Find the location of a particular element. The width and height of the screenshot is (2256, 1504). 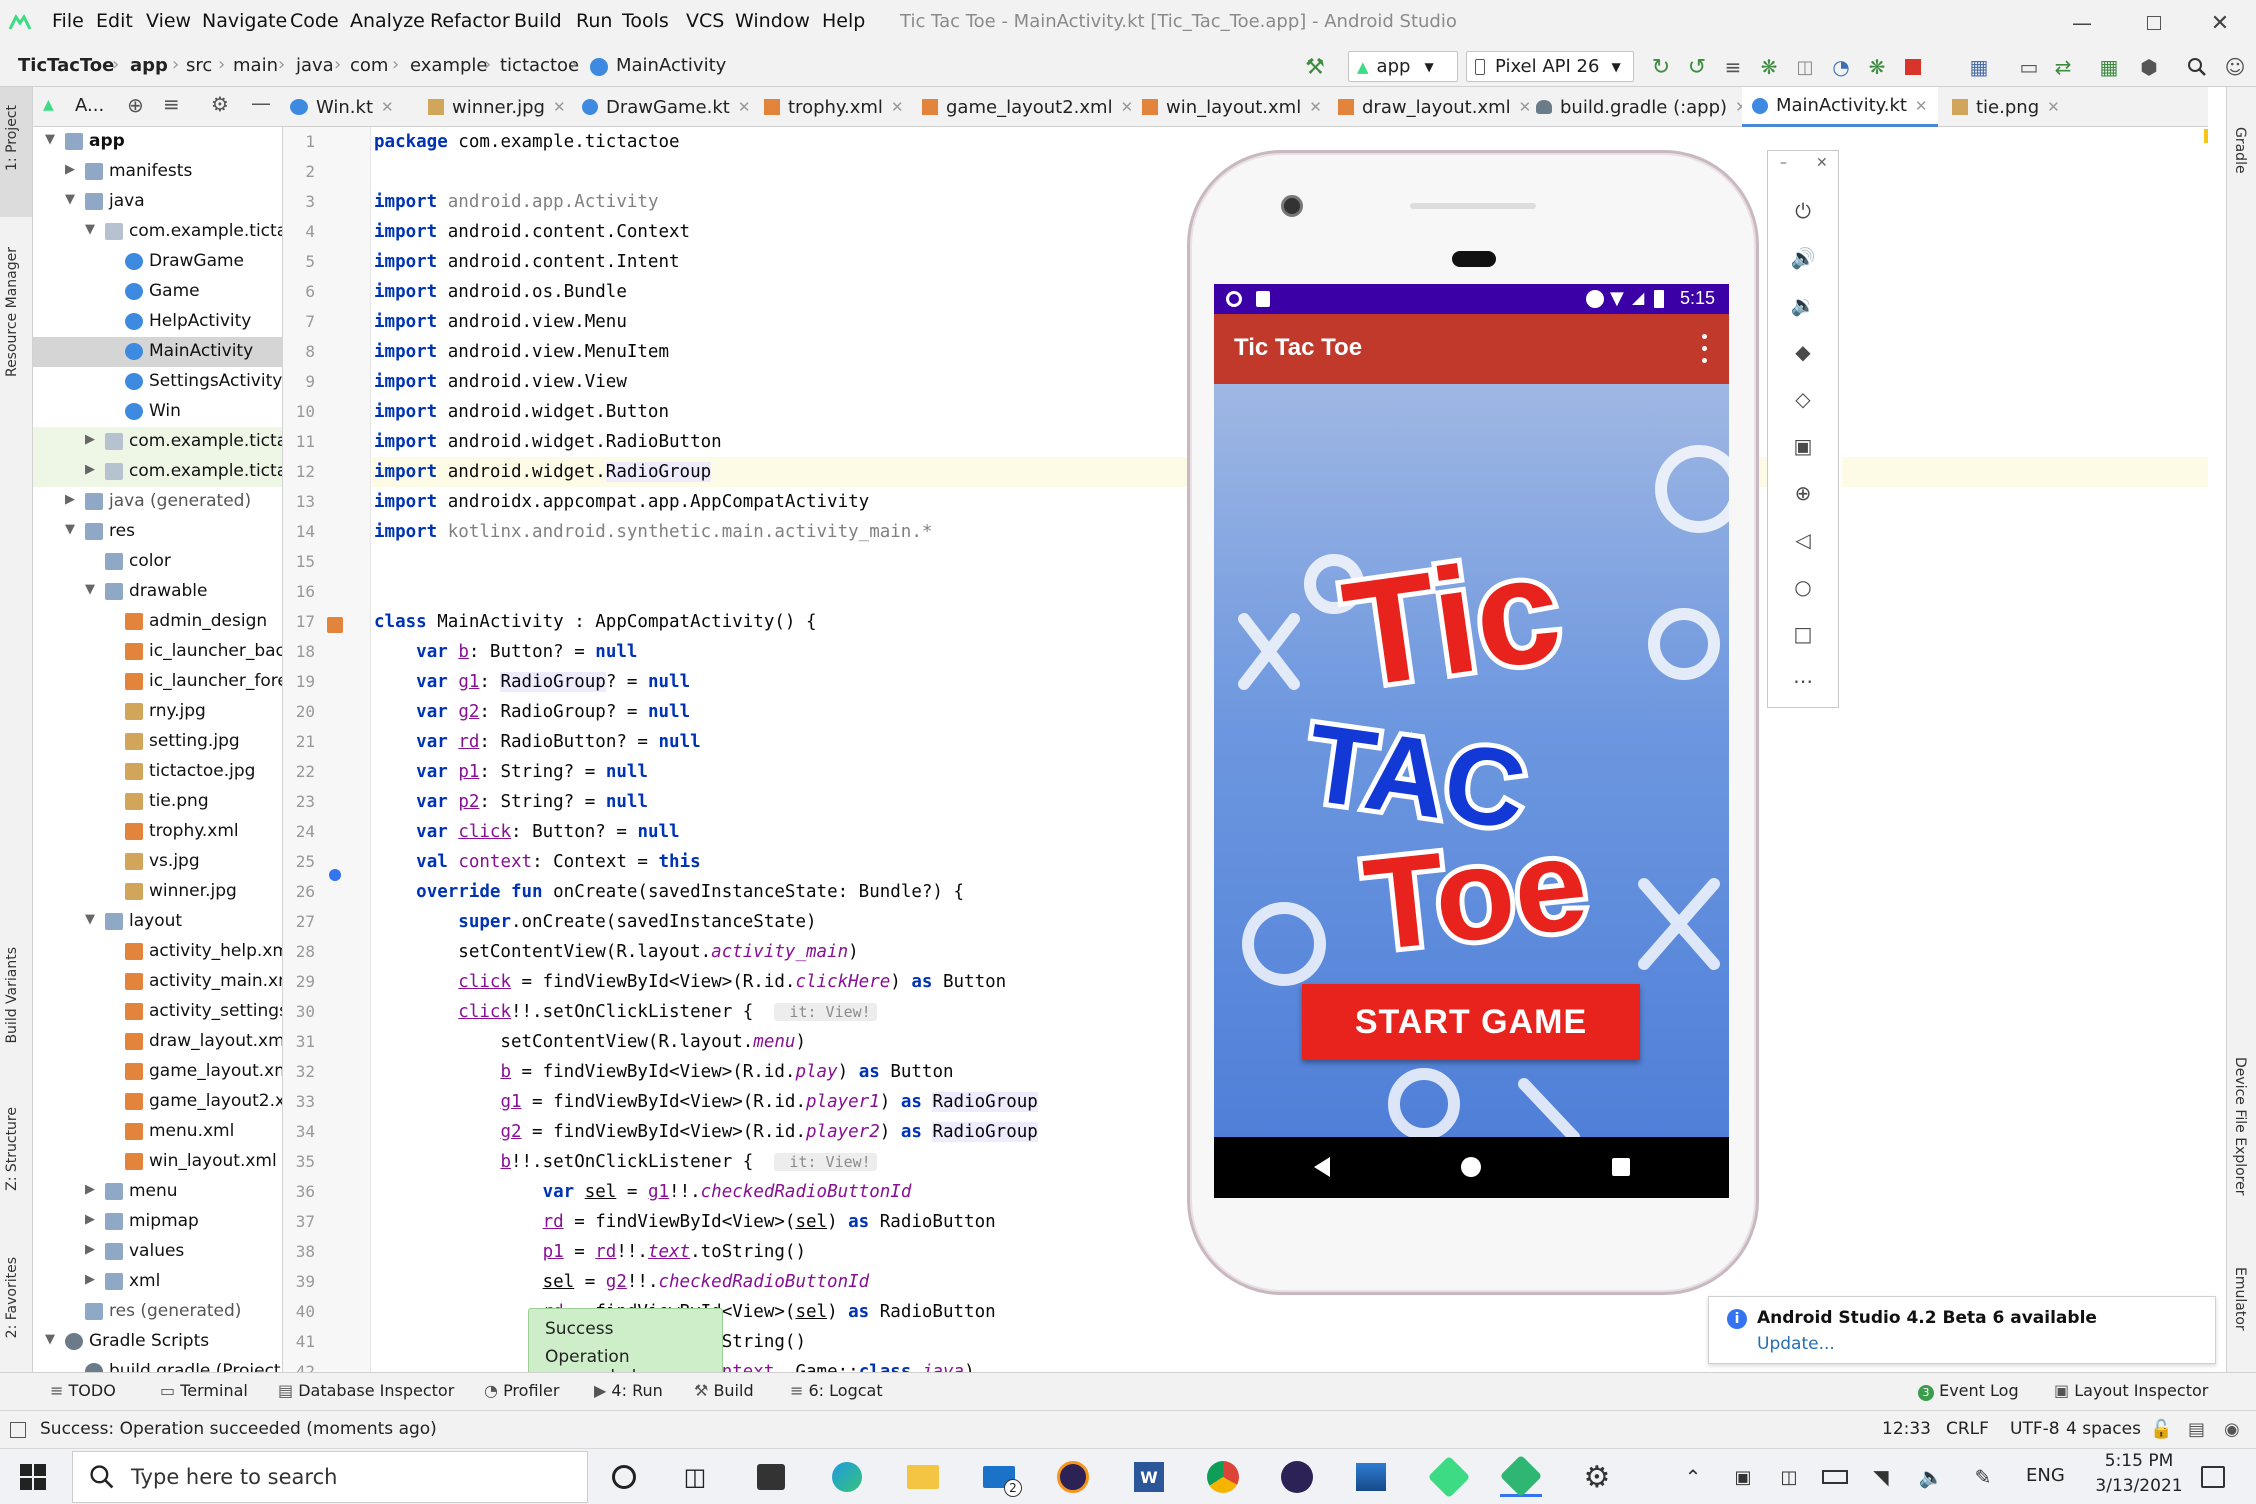

menu-tools: Tools is located at coordinates (645, 21).